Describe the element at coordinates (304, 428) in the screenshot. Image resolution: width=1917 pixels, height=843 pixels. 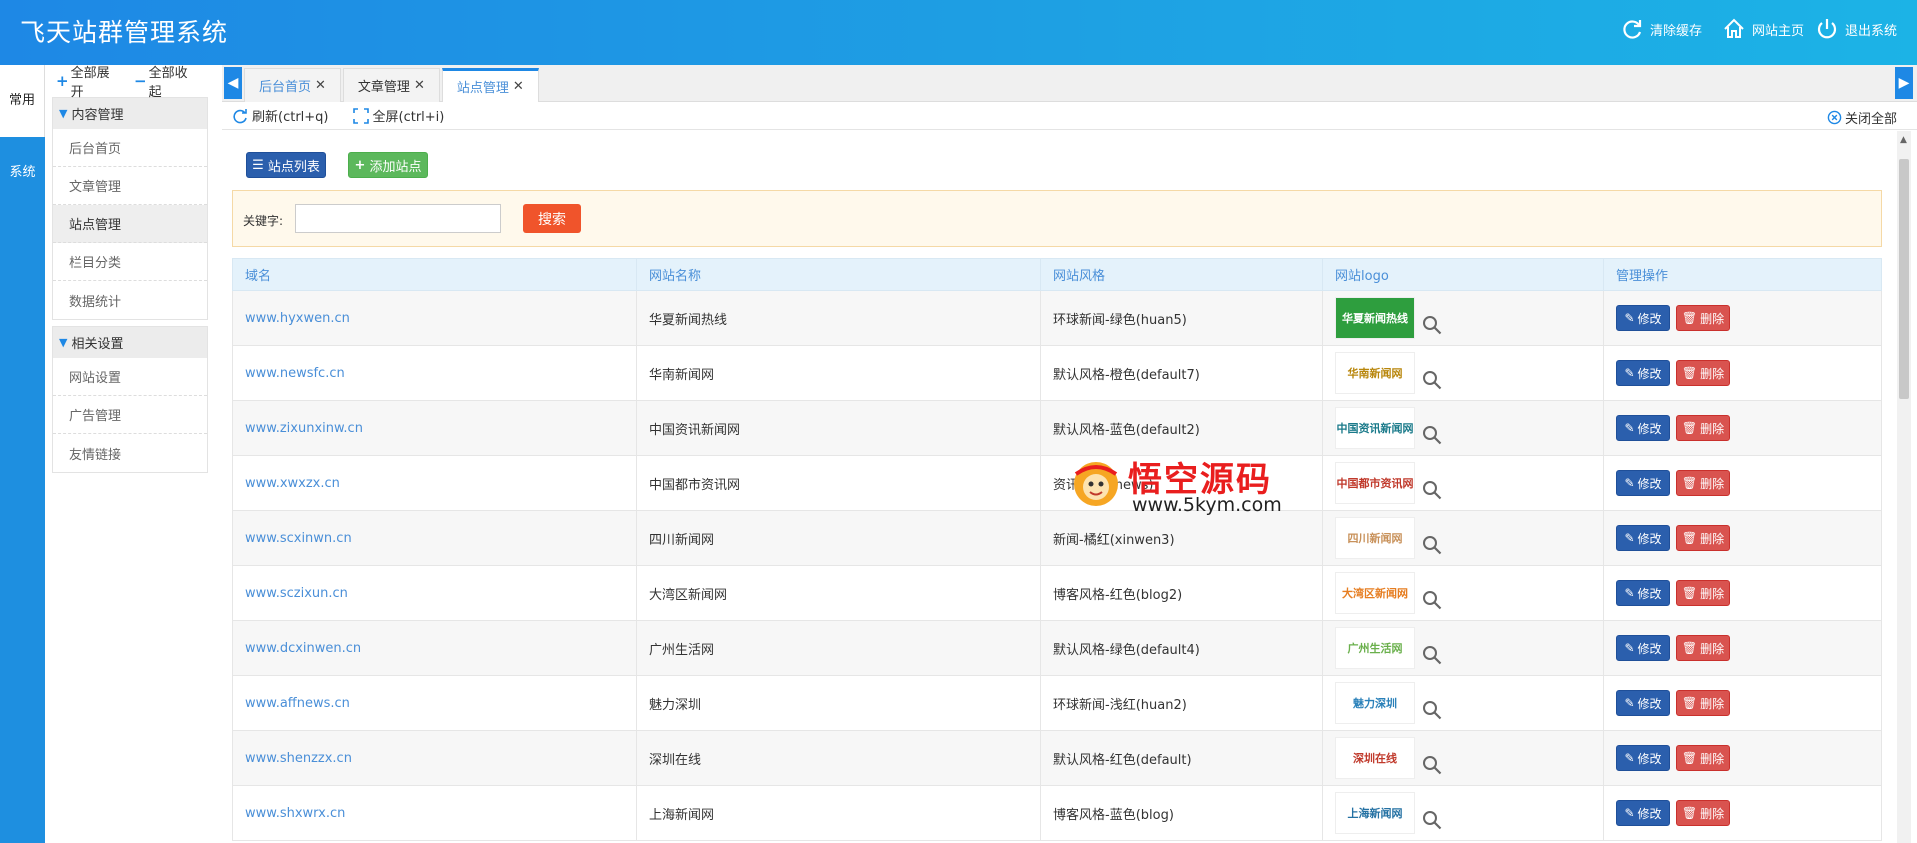
I see `domain-link: www.zixunxinw.cn` at that location.